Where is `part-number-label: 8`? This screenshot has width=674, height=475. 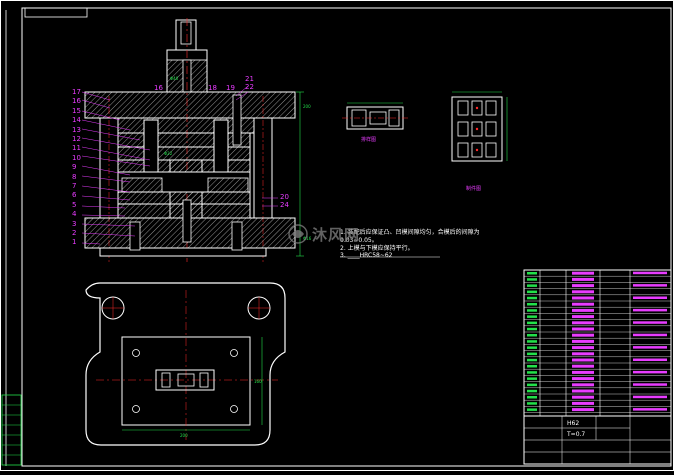 part-number-label: 8 is located at coordinates (74, 176).